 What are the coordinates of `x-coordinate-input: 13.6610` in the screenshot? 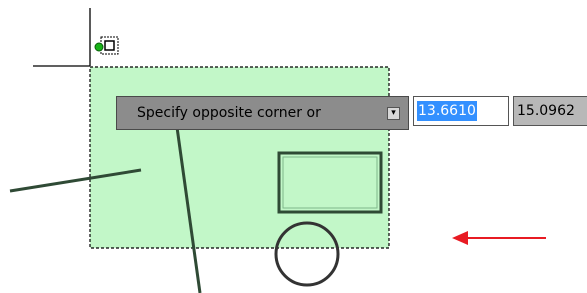 It's located at (461, 111).